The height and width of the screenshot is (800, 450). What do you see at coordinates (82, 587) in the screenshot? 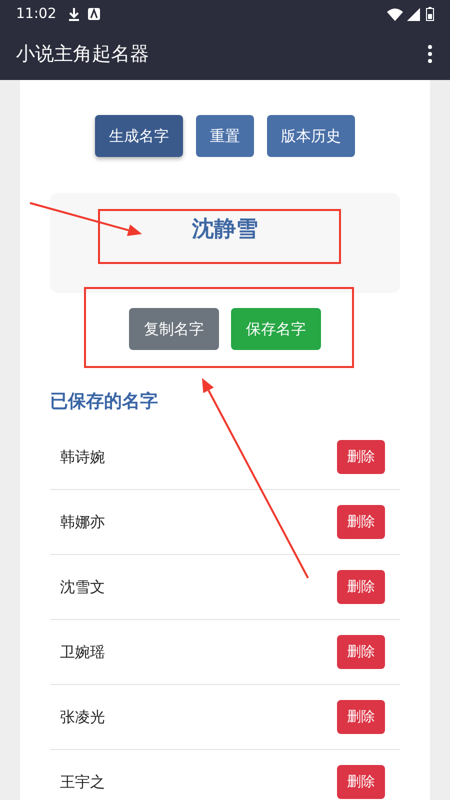
I see `saved-name: 沈雪文` at bounding box center [82, 587].